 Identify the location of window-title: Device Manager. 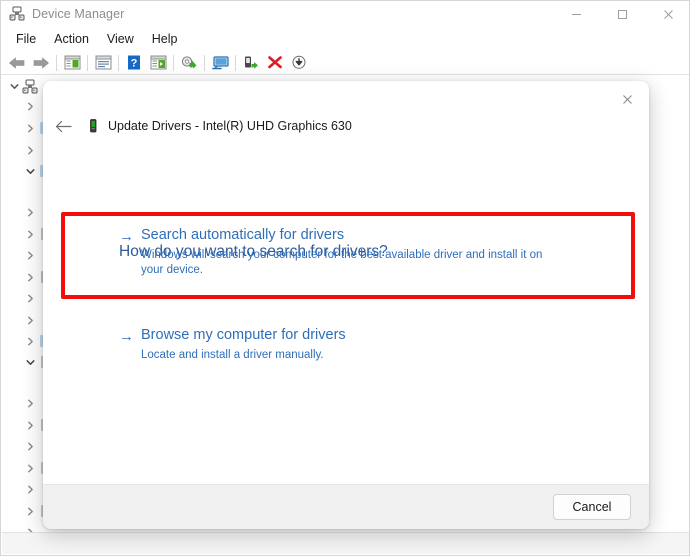
(78, 14).